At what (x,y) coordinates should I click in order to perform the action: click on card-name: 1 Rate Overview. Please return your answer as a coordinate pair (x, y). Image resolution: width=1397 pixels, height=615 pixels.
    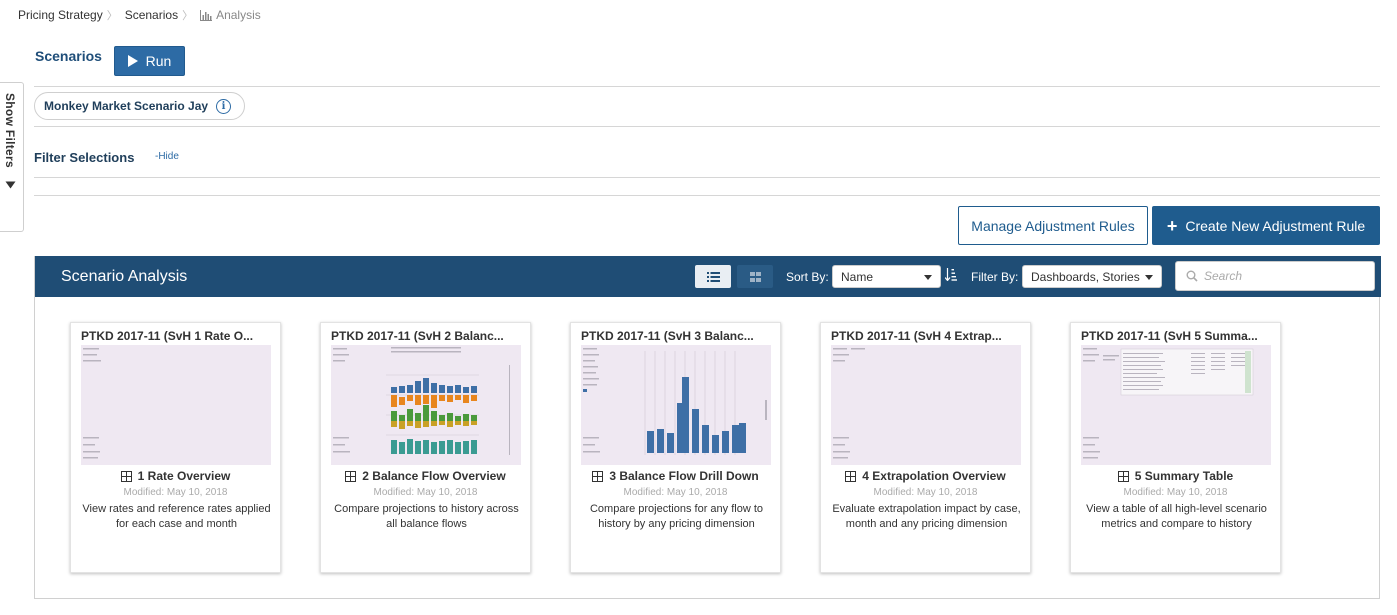
    Looking at the image, I should click on (175, 476).